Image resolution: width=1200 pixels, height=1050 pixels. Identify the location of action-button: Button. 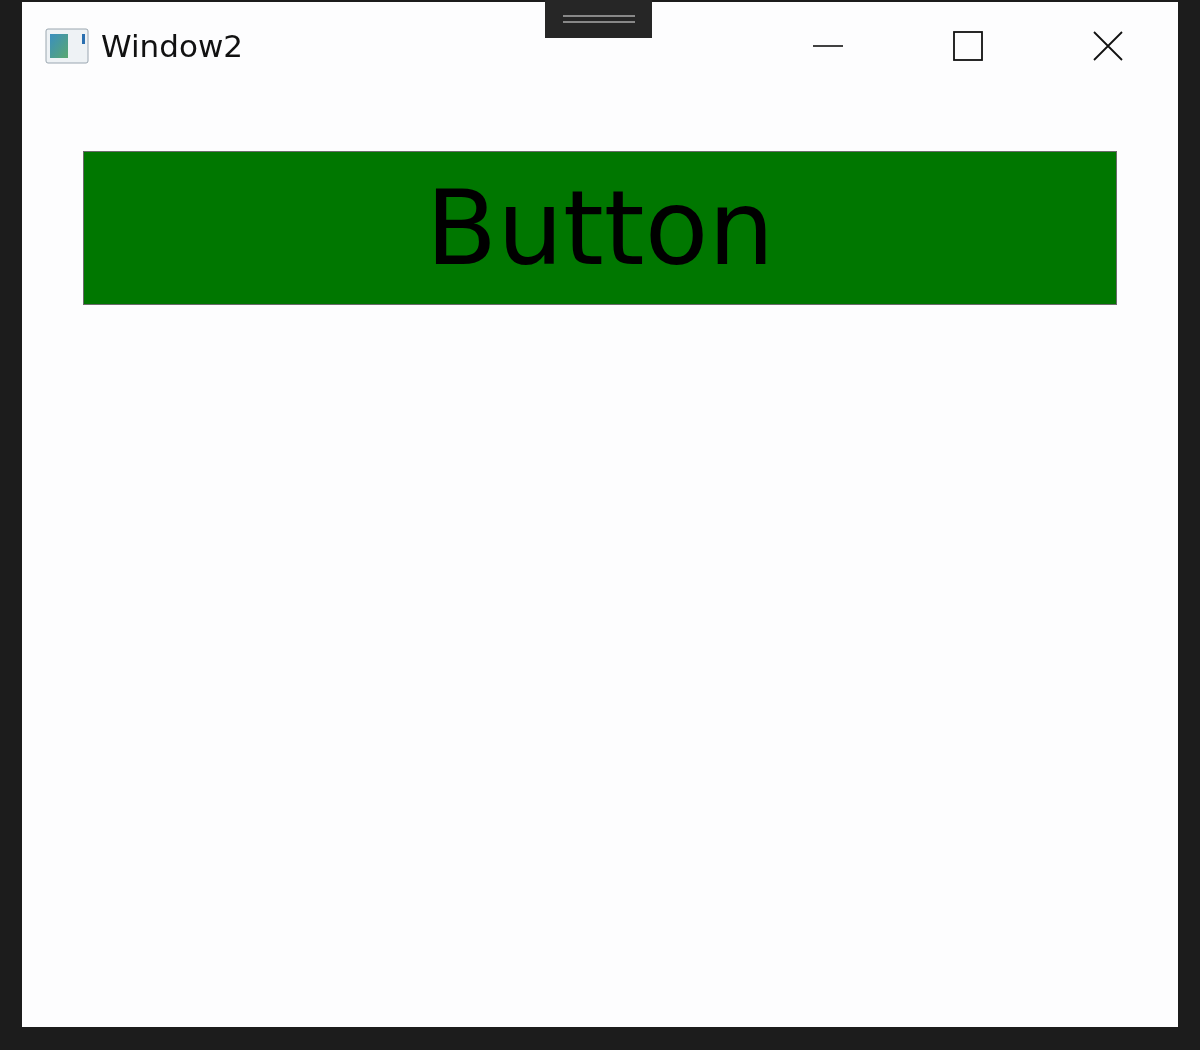
(600, 228).